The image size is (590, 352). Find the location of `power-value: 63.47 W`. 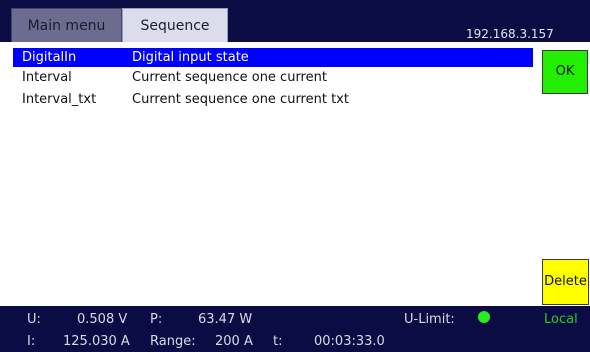

power-value: 63.47 W is located at coordinates (225, 319).